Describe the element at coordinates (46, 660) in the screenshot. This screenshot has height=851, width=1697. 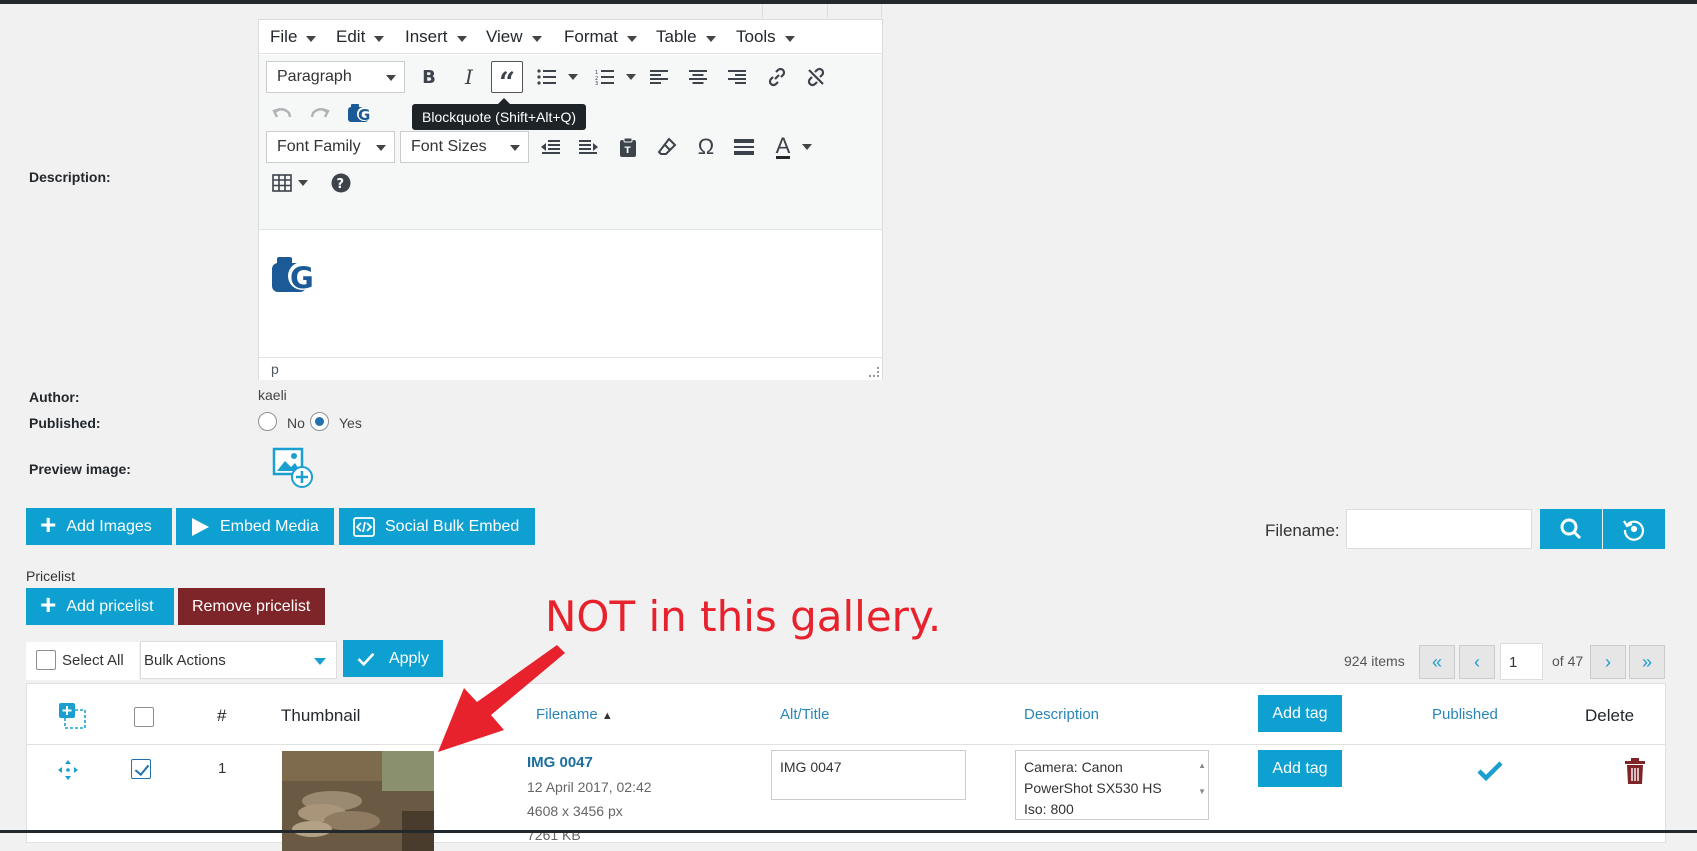
I see `select-all-checkbox` at that location.